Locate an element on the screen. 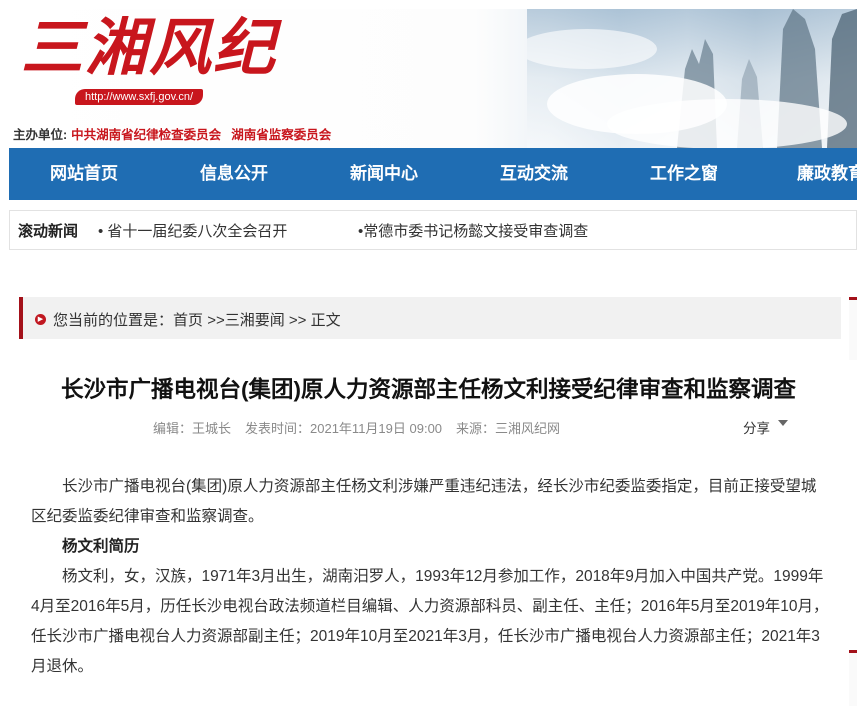 The height and width of the screenshot is (706, 857). breadcrumb-section-link: 三湘要闻 is located at coordinates (255, 320).